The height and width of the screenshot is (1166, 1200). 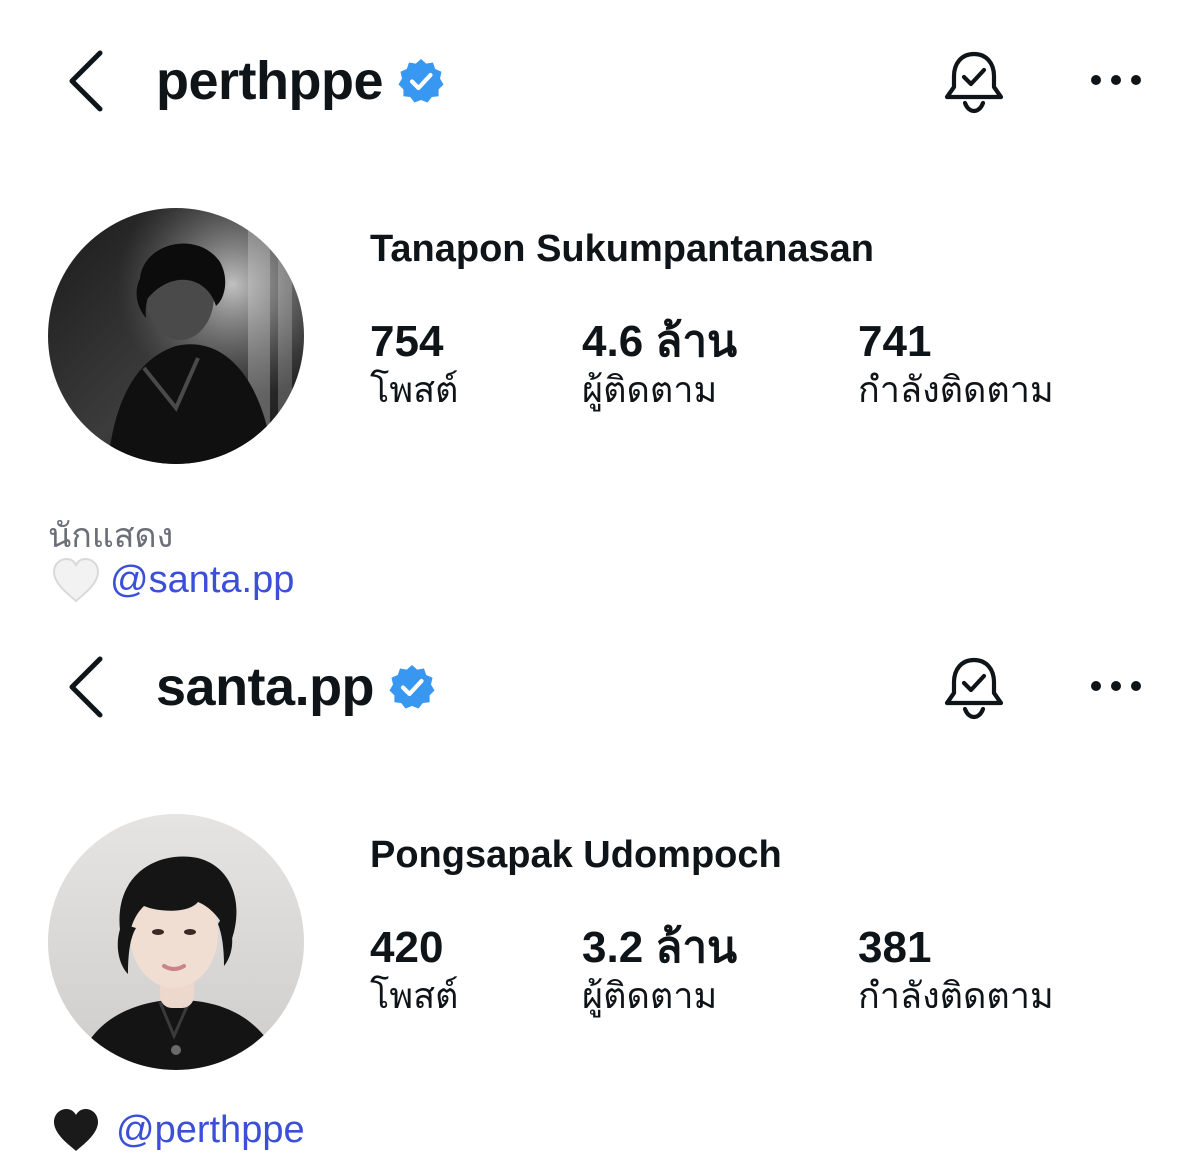 I want to click on black-heart-icon, so click(x=76, y=1130).